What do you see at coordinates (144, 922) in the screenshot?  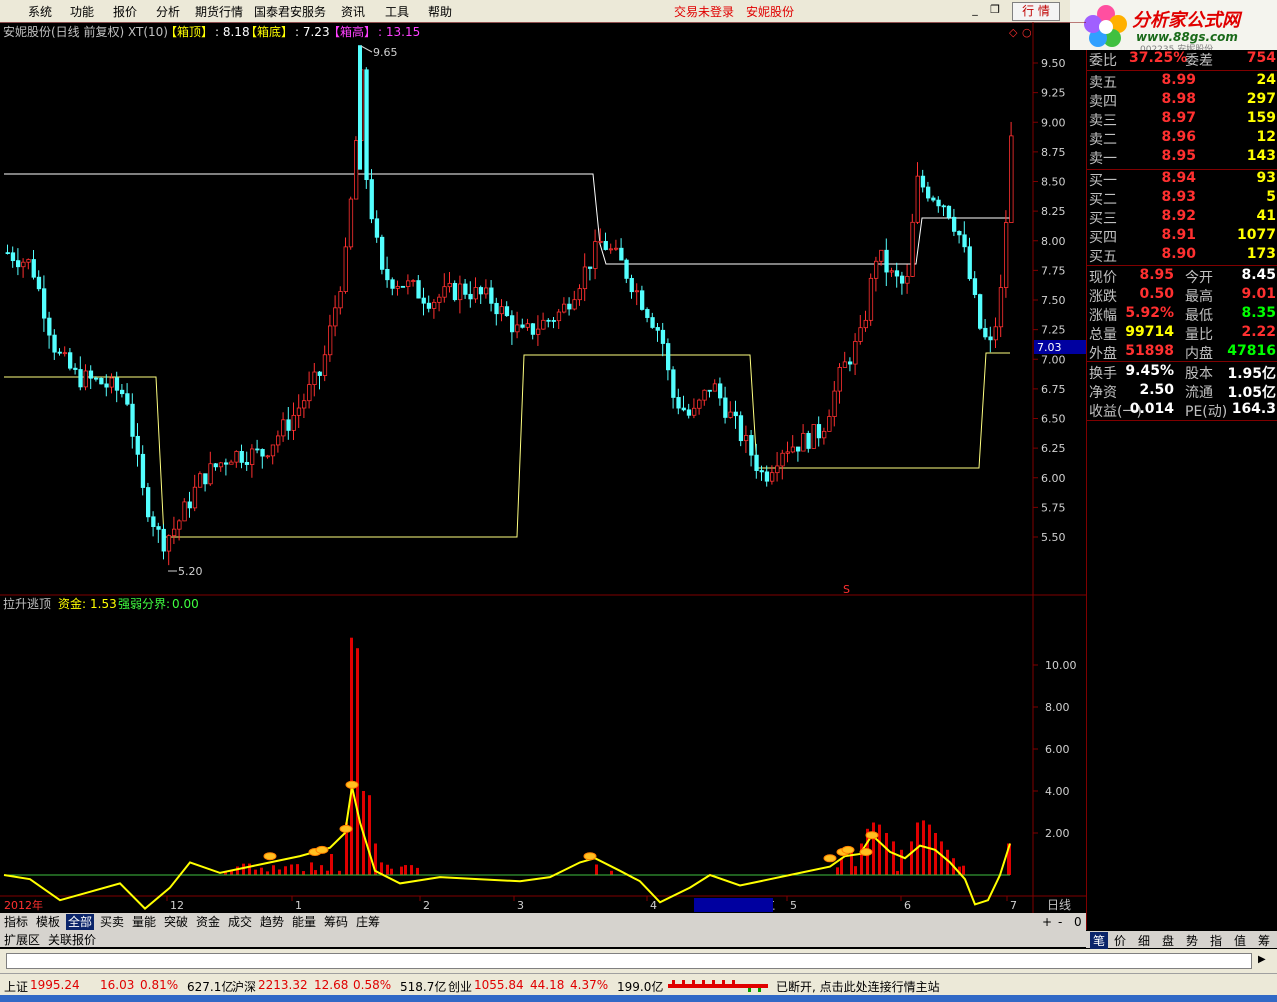 I see `tab-indicator-4: 量能` at bounding box center [144, 922].